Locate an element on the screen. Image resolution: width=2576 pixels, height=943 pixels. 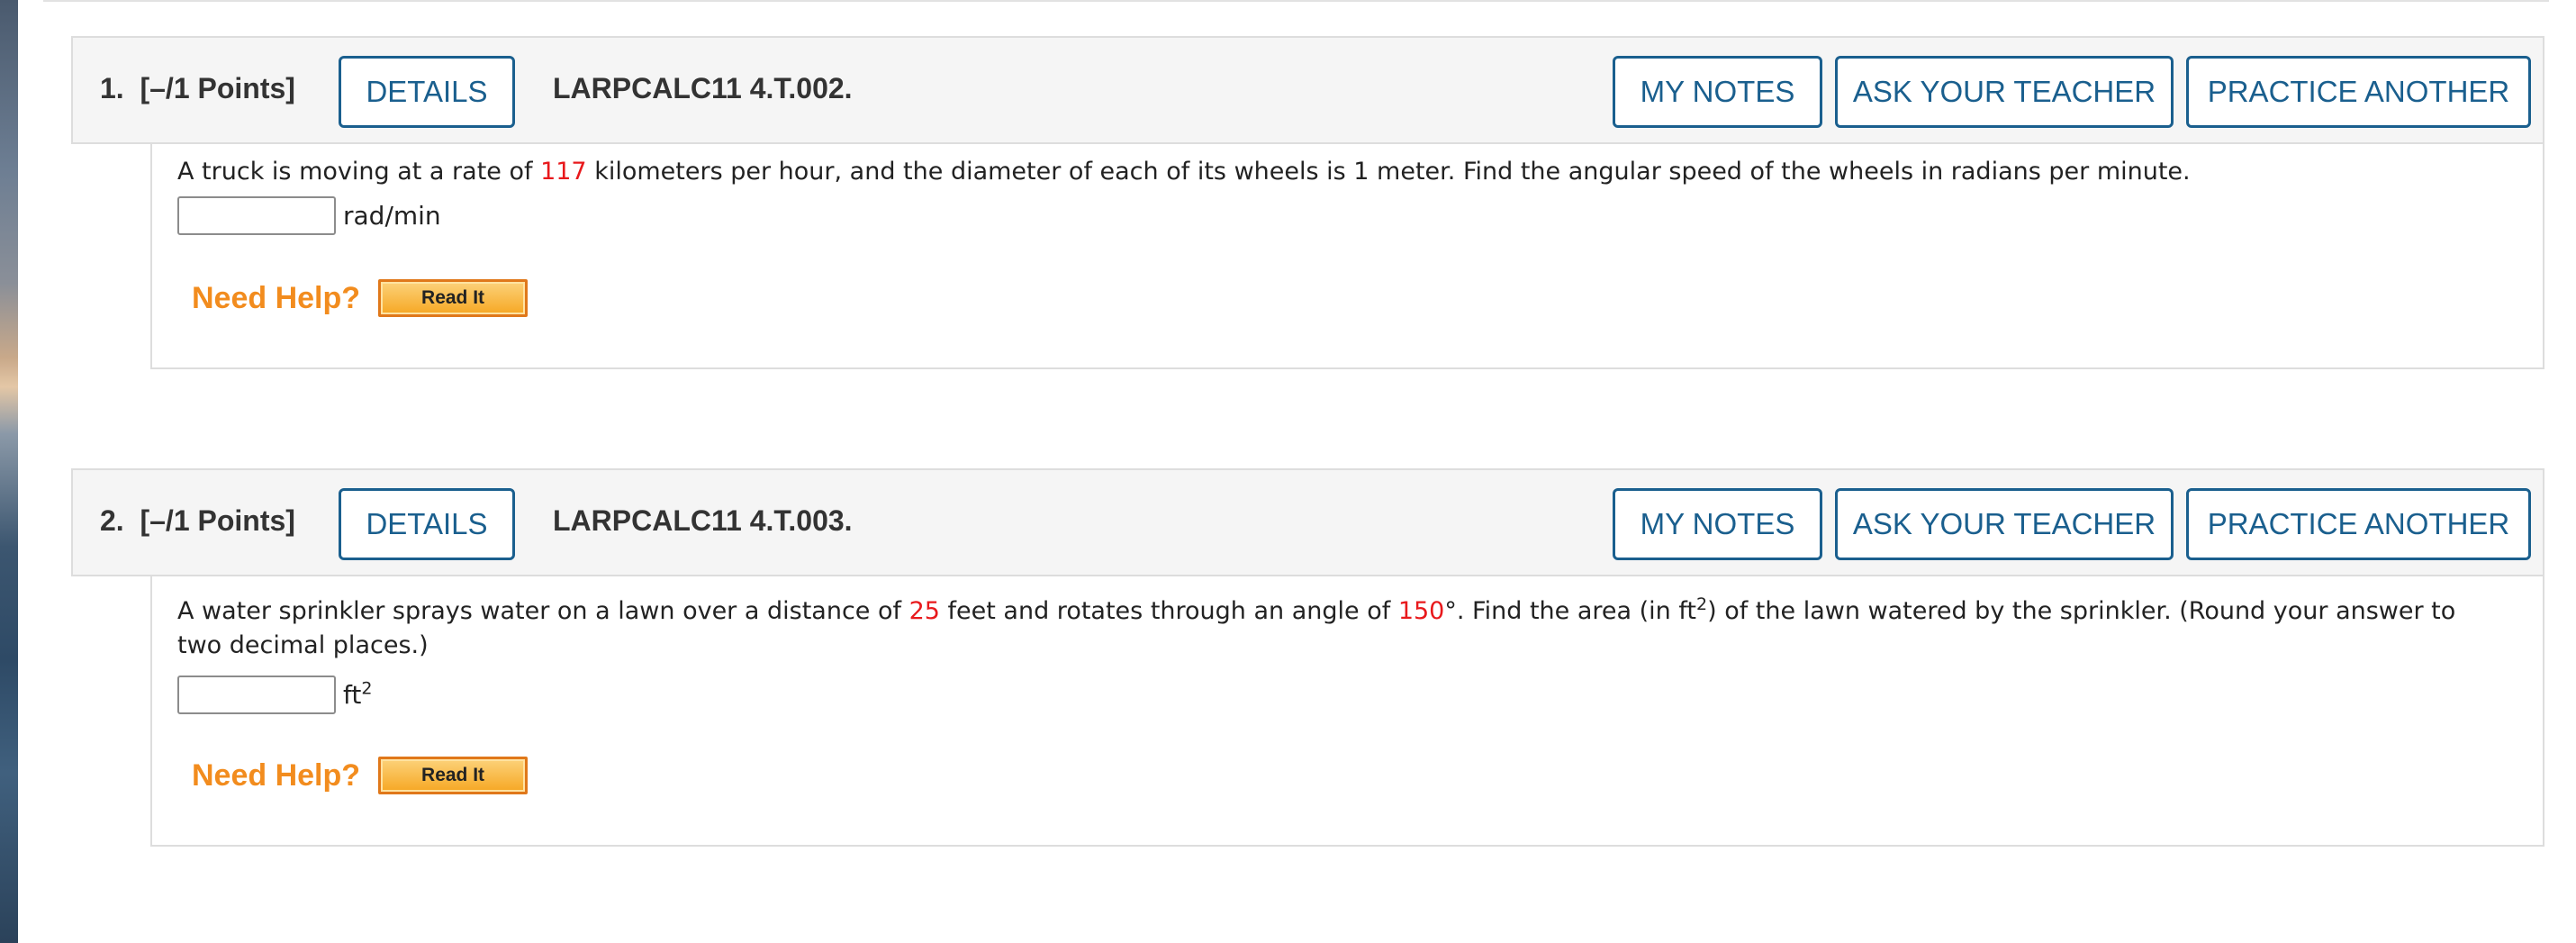
question-number-points: 1. [–/1 Points] is located at coordinates (197, 88).